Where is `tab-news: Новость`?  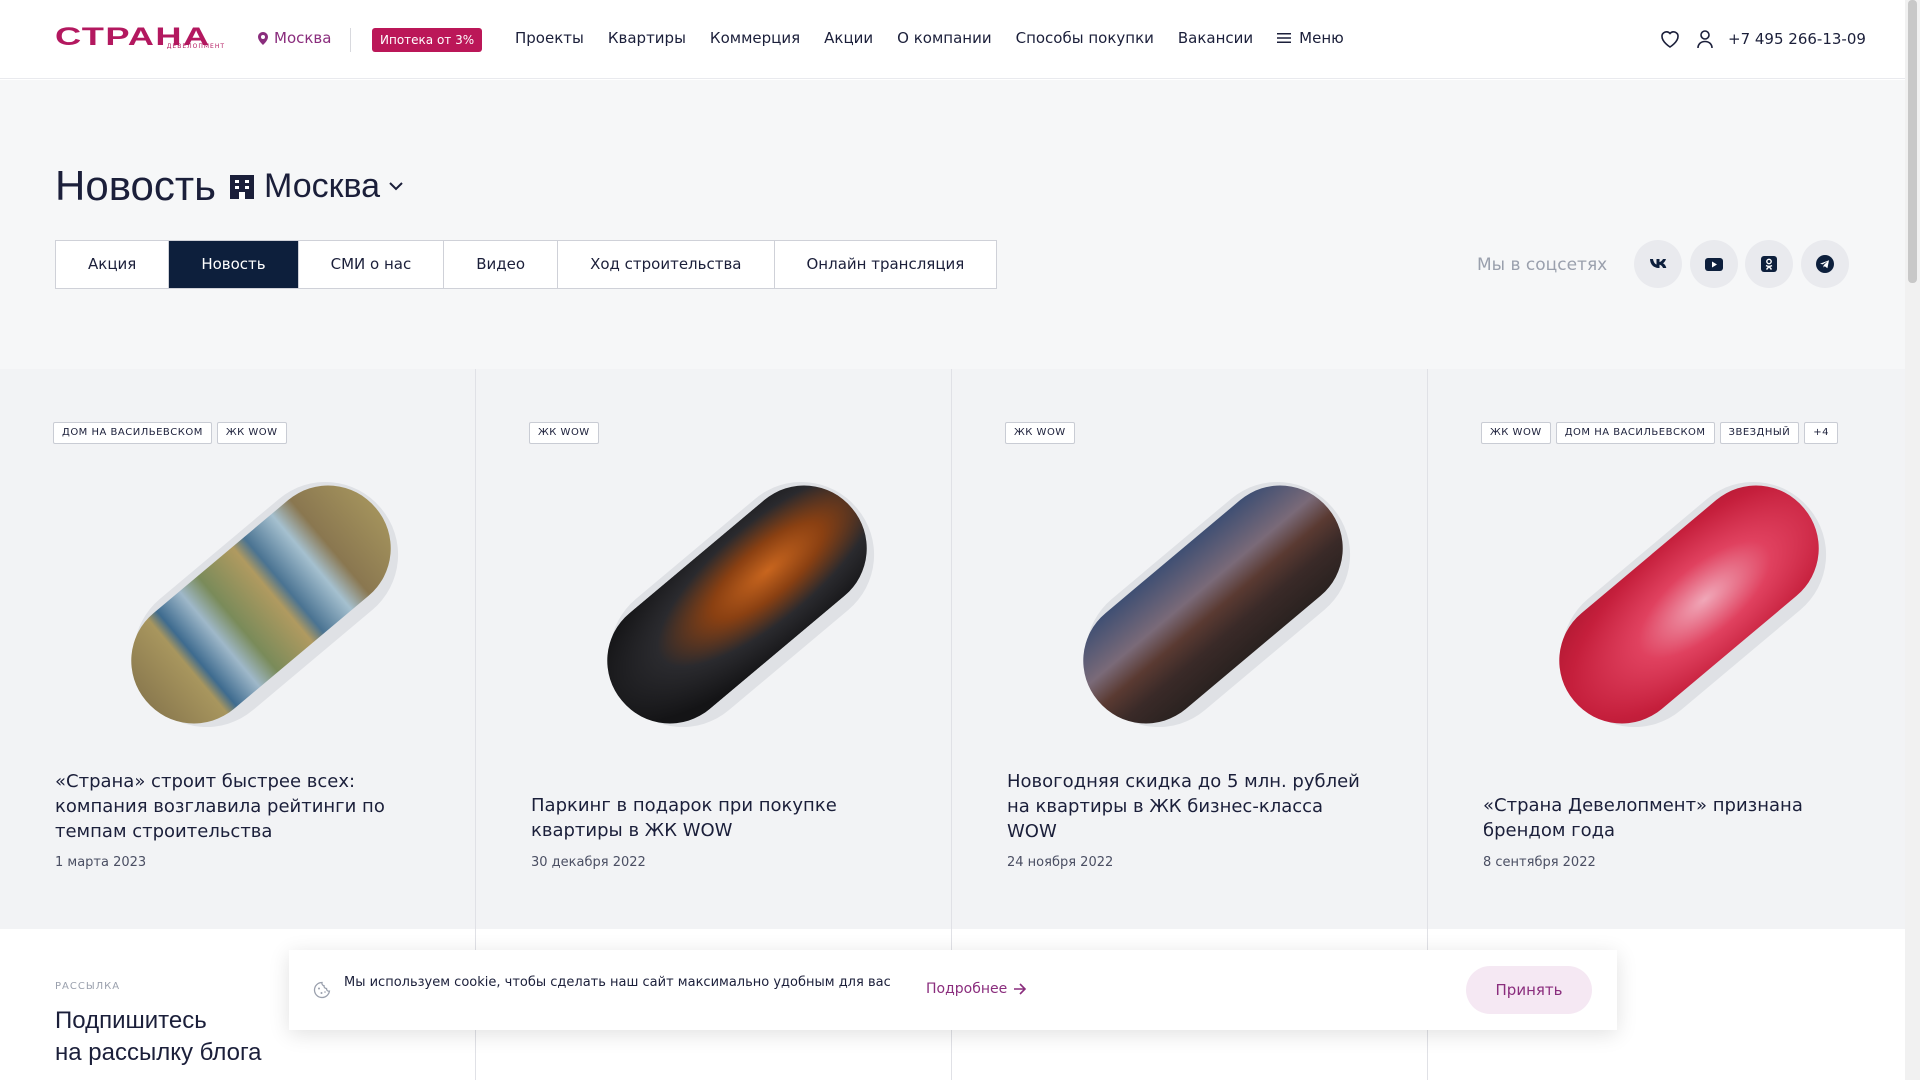
tab-news: Новость is located at coordinates (234, 264).